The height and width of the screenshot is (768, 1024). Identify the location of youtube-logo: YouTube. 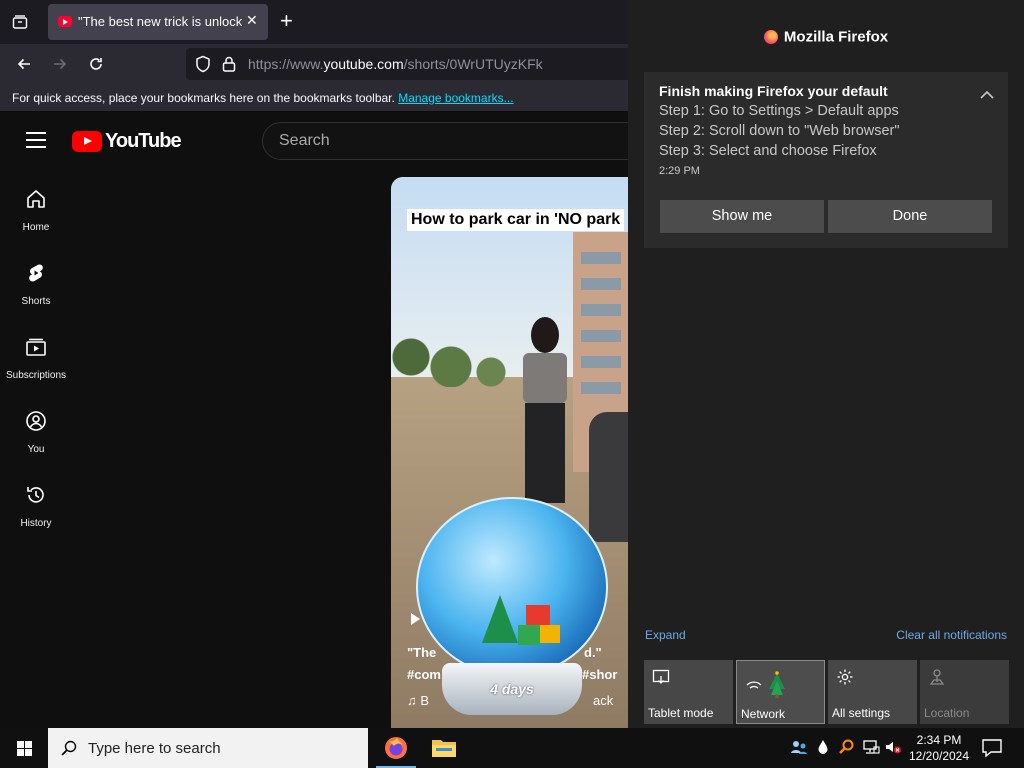
(127, 140).